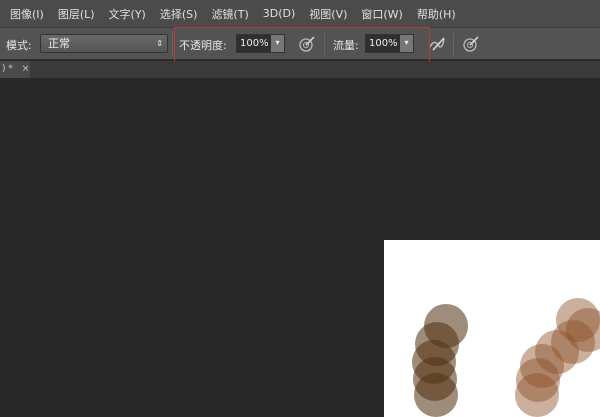 The width and height of the screenshot is (600, 417). Describe the element at coordinates (27, 14) in the screenshot. I see `menu-image: 图像(I)` at that location.